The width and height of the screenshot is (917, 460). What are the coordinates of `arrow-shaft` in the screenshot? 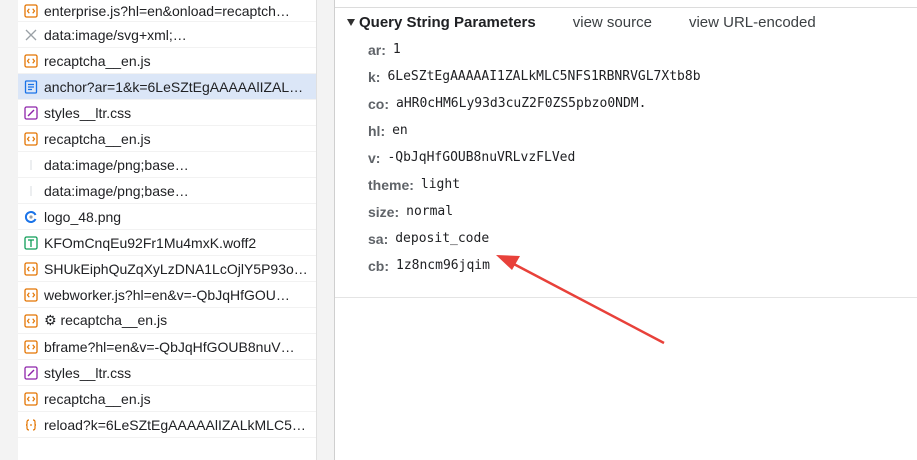 It's located at (587, 302).